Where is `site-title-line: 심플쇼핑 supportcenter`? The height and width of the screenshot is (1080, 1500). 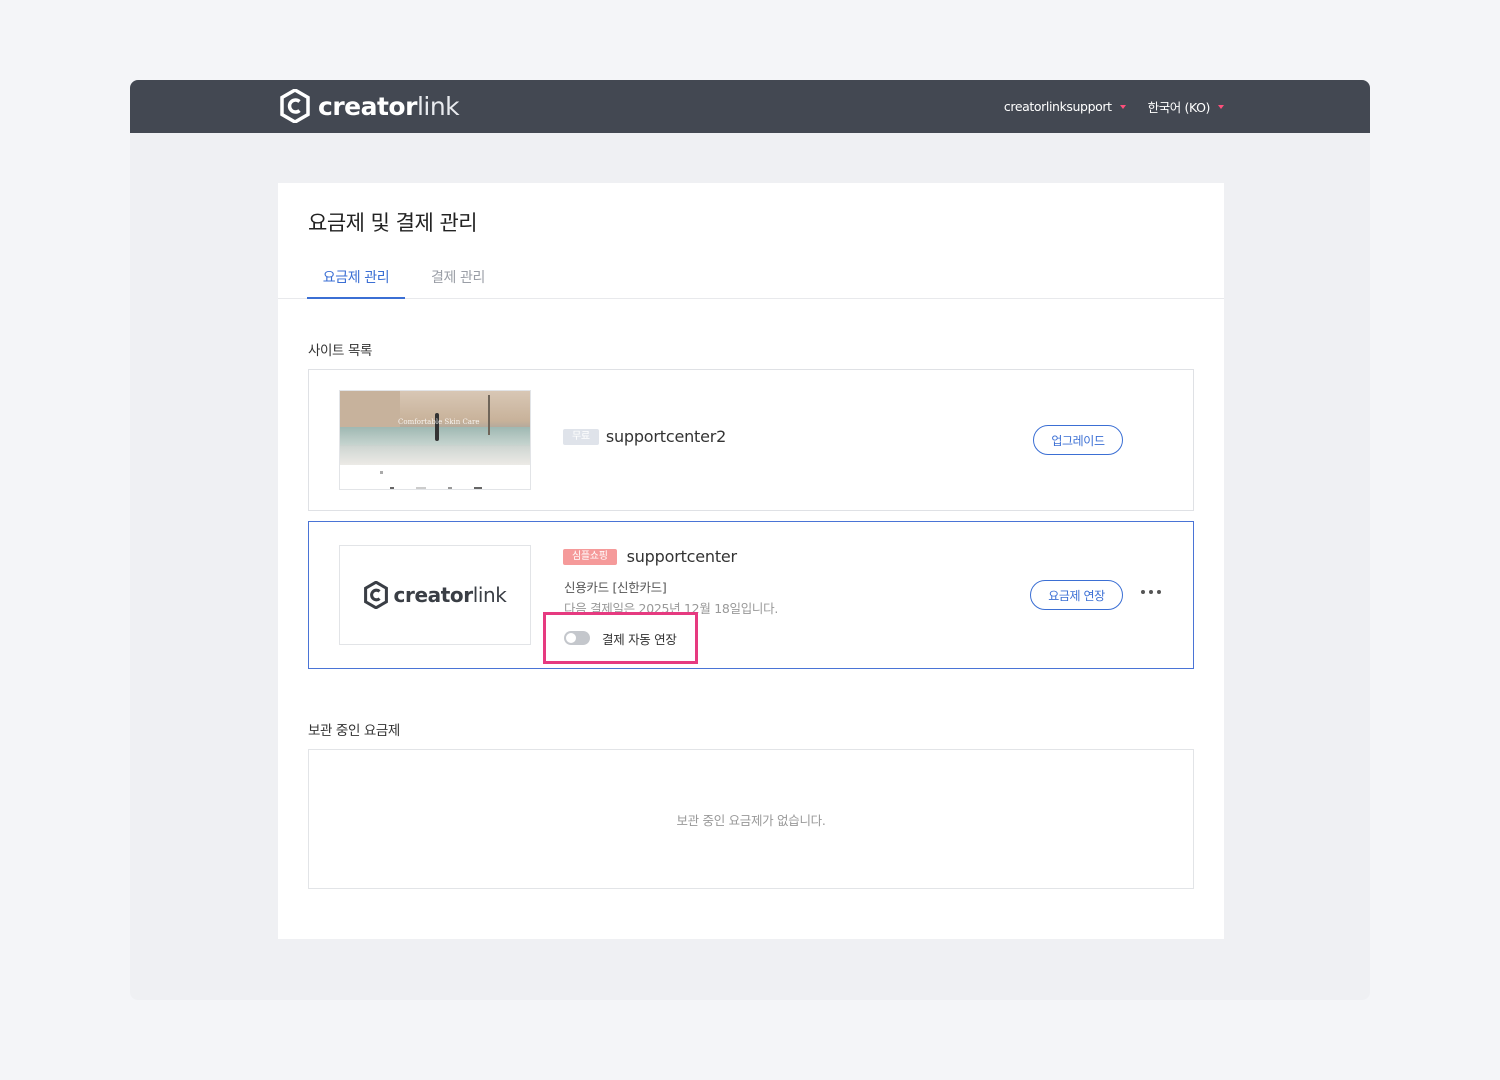 site-title-line: 심플쇼핑 supportcenter is located at coordinates (650, 556).